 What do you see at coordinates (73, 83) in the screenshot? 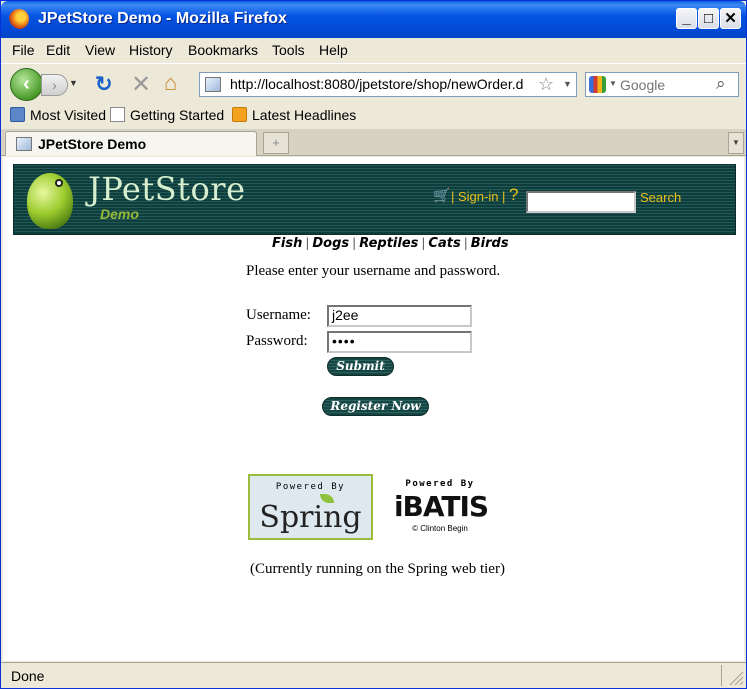
I see `history-dropdown-icon: ▼` at bounding box center [73, 83].